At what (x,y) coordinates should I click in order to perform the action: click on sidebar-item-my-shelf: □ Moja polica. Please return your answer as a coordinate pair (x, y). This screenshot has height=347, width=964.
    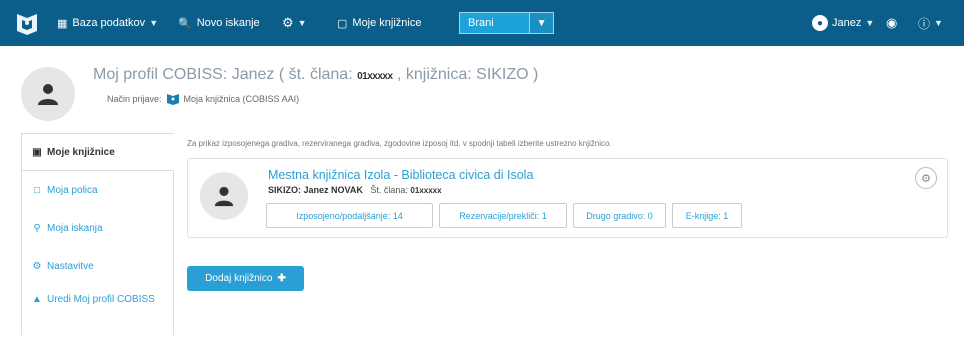
    Looking at the image, I should click on (97, 190).